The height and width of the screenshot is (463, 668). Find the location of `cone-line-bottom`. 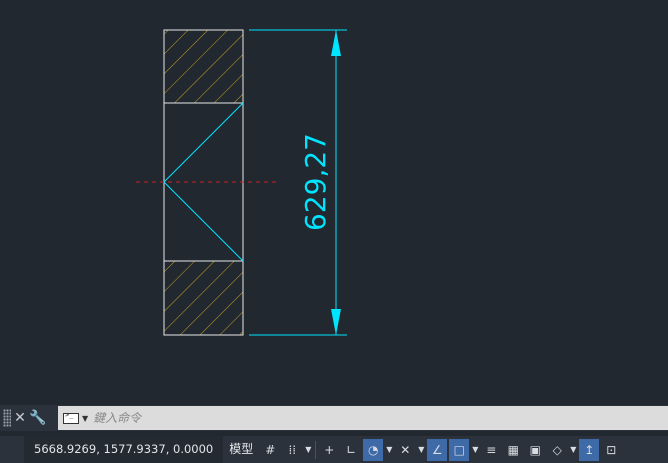

cone-line-bottom is located at coordinates (203, 221).